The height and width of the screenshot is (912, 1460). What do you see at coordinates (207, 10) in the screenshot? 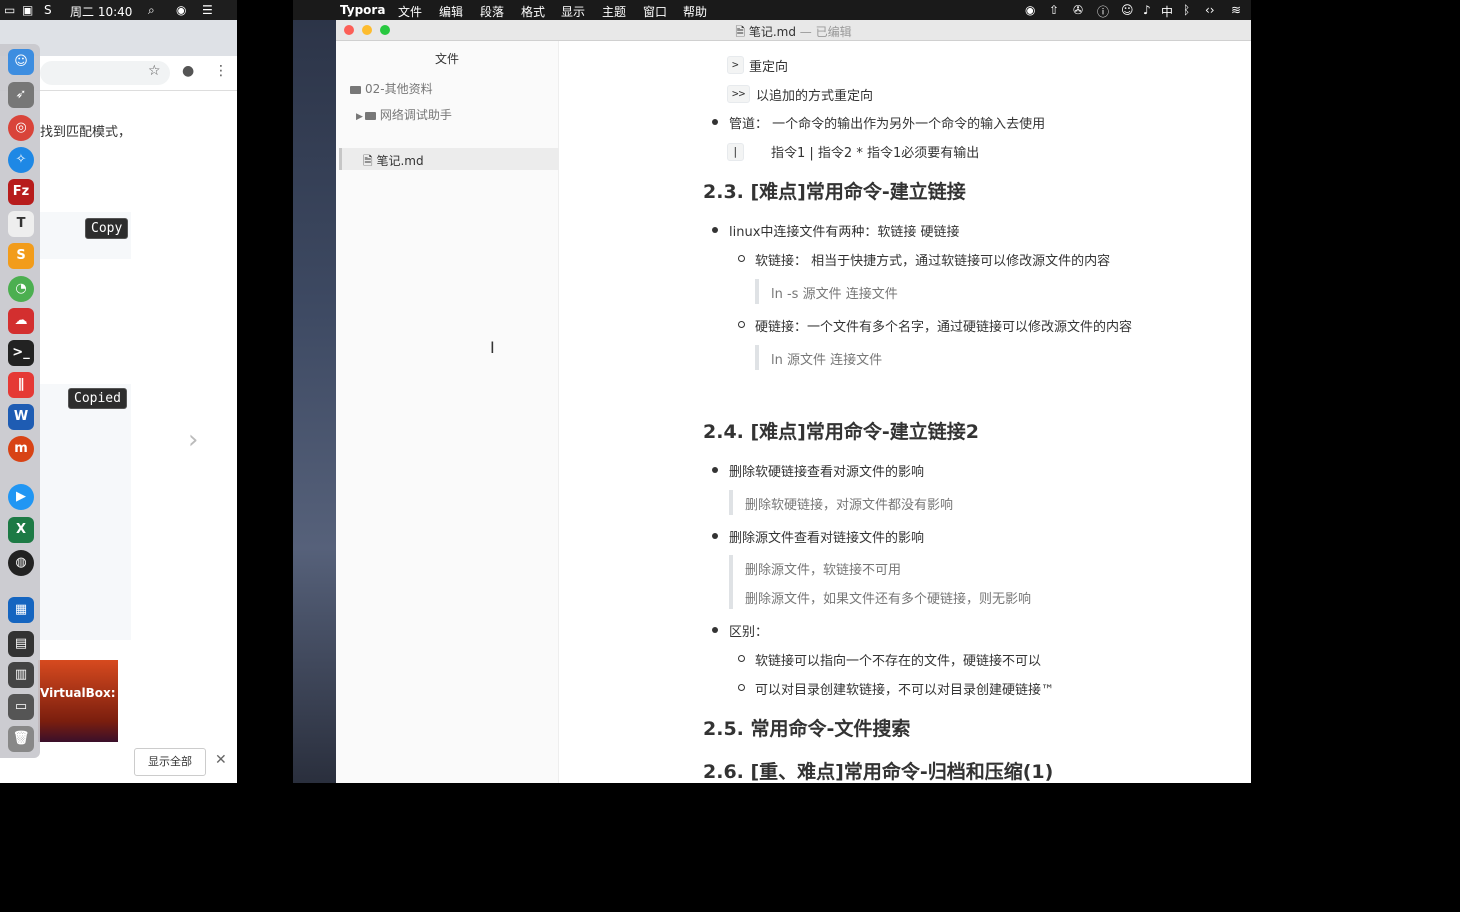
I see `notification-list-icon: ☰` at bounding box center [207, 10].